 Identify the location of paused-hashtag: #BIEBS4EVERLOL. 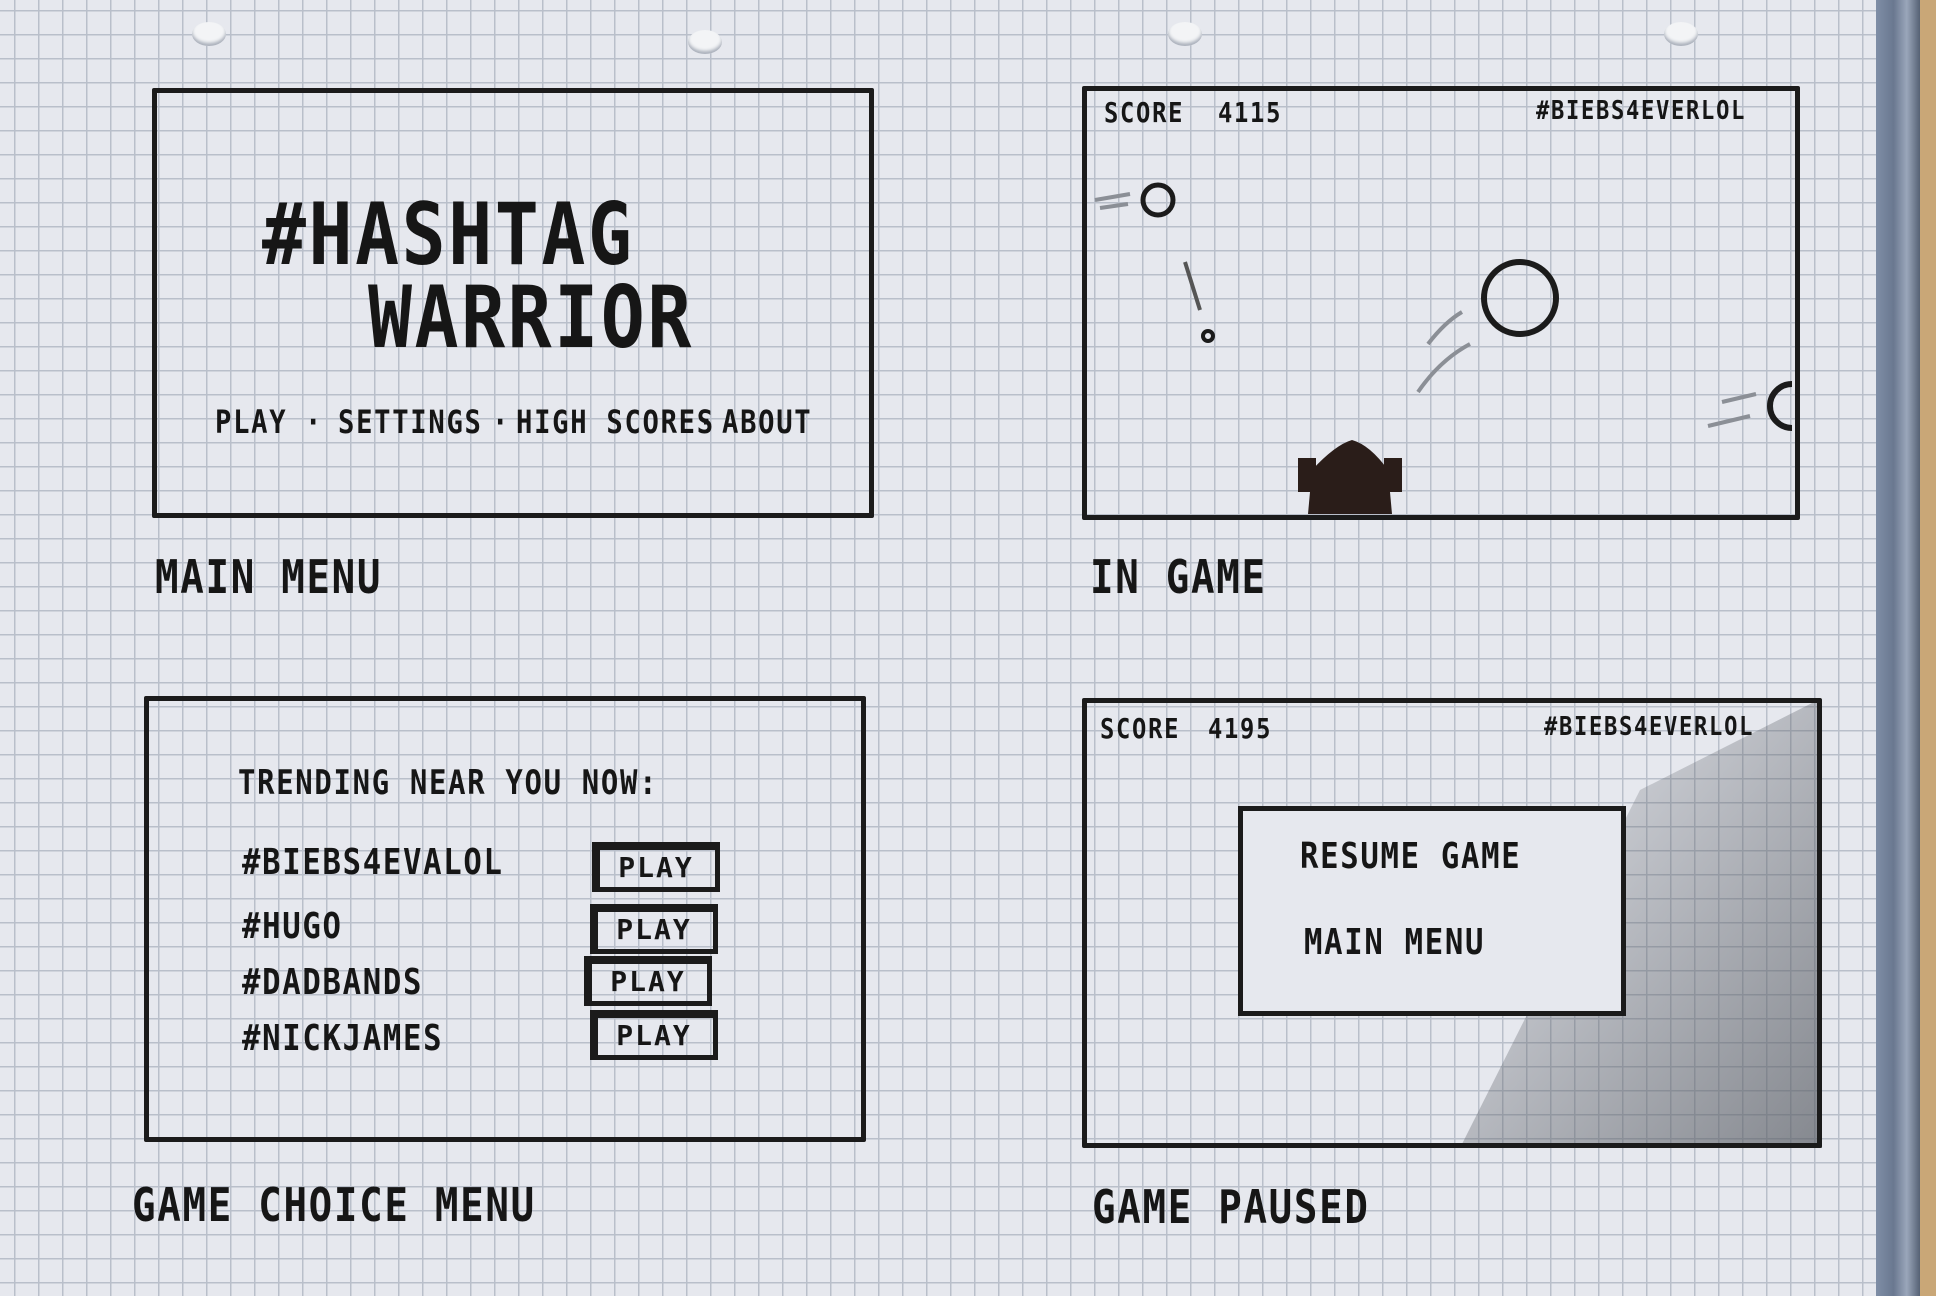
(1649, 727).